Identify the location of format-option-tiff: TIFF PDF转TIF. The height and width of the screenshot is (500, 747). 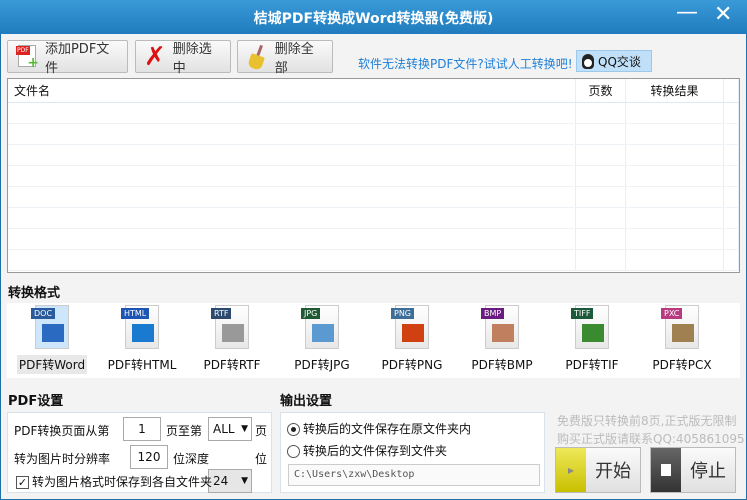
(592, 339).